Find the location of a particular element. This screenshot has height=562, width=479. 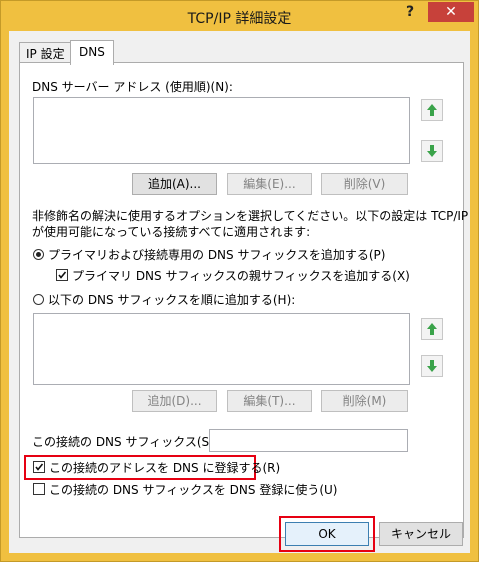

connection-suffix-label: この接続の DNS サフィックス(S): is located at coordinates (125, 442).